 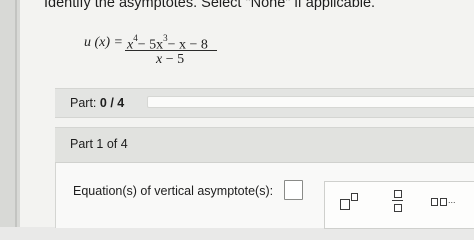 I want to click on progress-value: 0 / 4, so click(x=112, y=103).